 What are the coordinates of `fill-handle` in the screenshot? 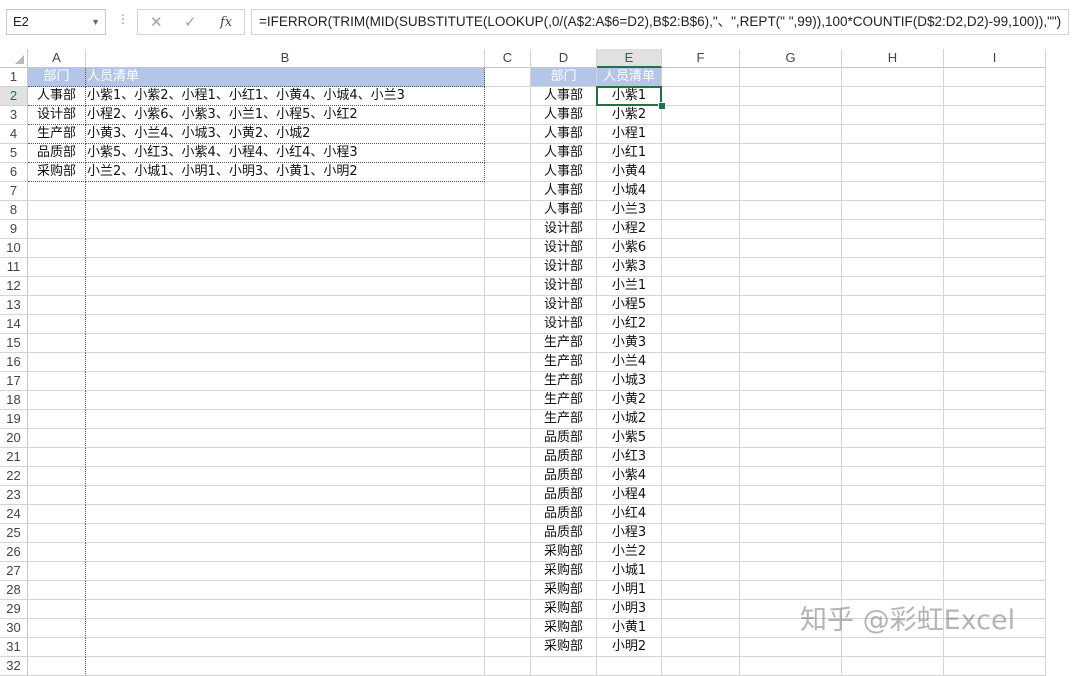 It's located at (662, 106).